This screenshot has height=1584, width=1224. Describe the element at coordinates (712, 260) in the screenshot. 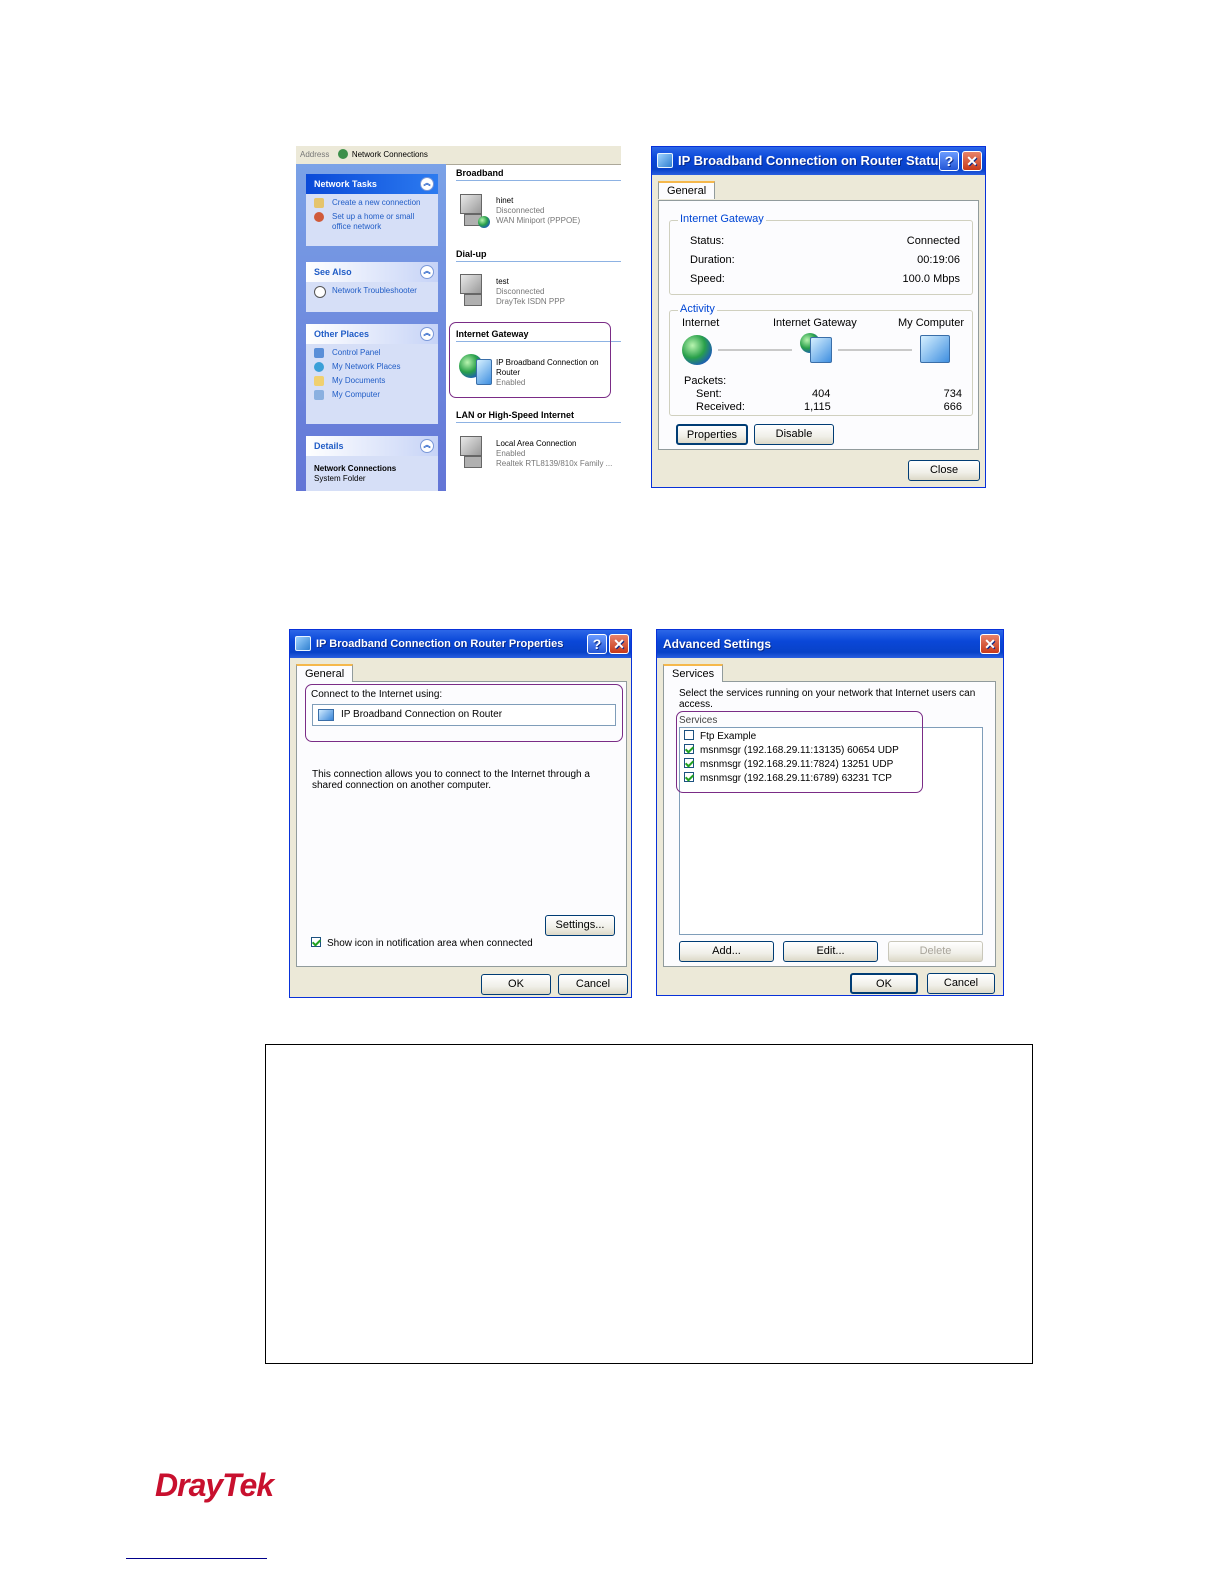

I see `duration-label: Duration:` at that location.